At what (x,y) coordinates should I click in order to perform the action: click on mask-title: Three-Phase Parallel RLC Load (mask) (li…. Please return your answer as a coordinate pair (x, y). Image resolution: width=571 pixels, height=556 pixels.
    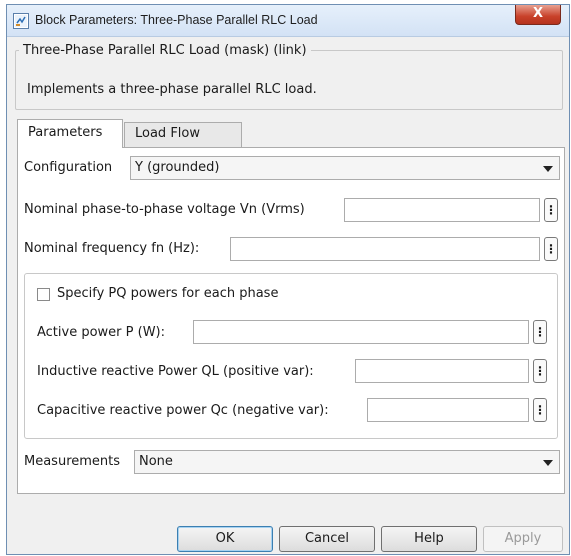
    Looking at the image, I should click on (165, 50).